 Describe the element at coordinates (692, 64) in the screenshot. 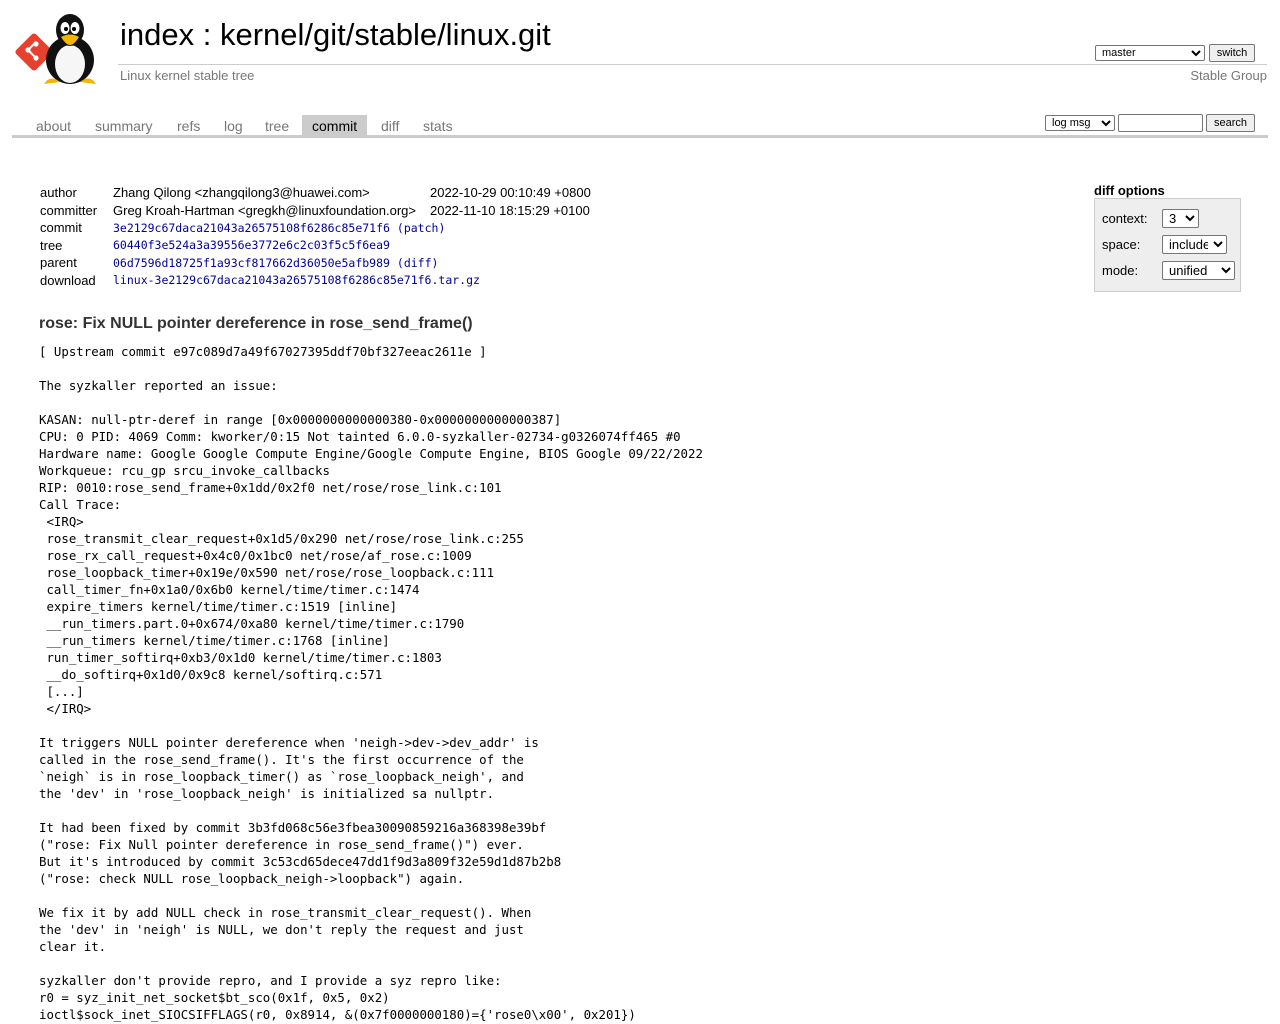

I see `header-divider` at that location.